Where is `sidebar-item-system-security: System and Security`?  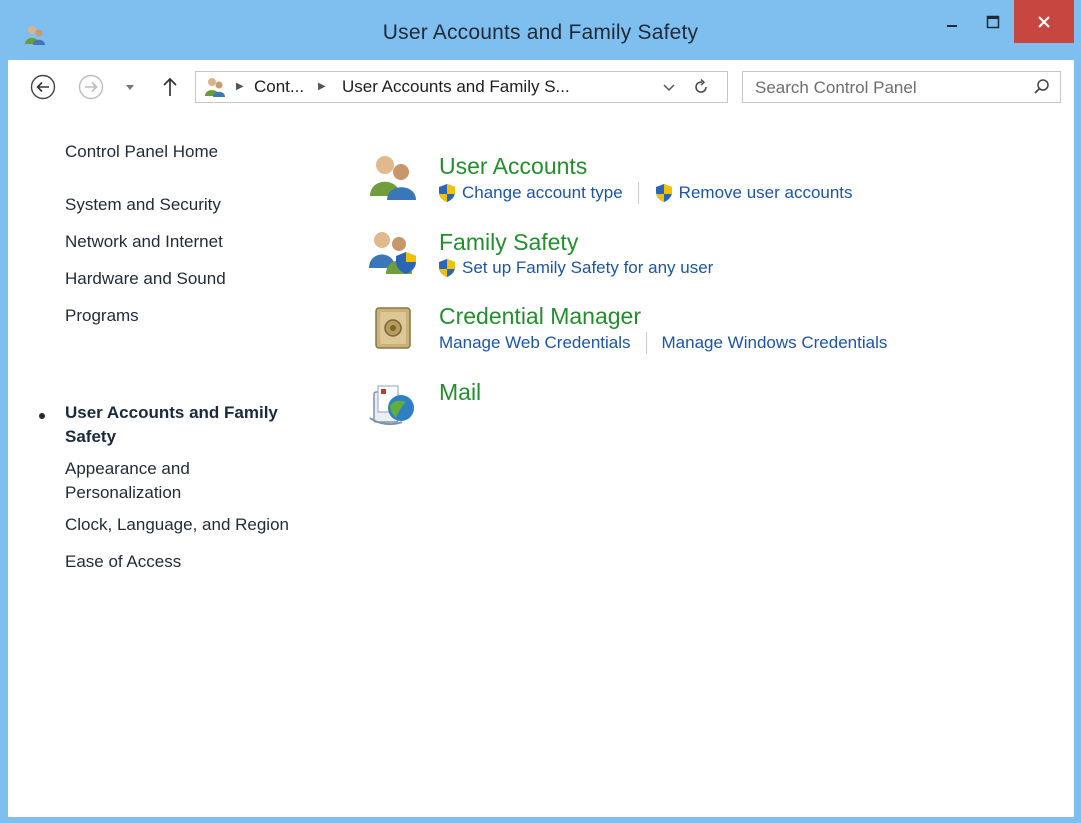 sidebar-item-system-security: System and Security is located at coordinates (195, 205).